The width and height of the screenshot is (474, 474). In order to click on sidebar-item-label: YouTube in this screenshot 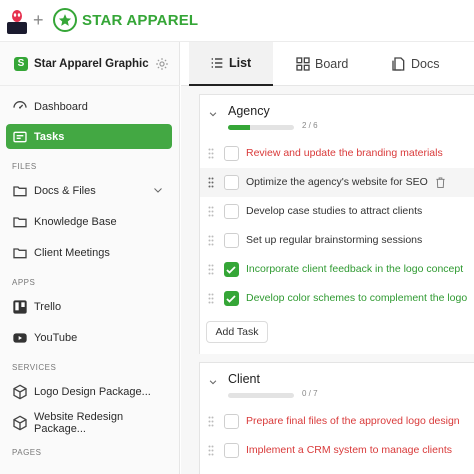, I will do `click(56, 337)`.